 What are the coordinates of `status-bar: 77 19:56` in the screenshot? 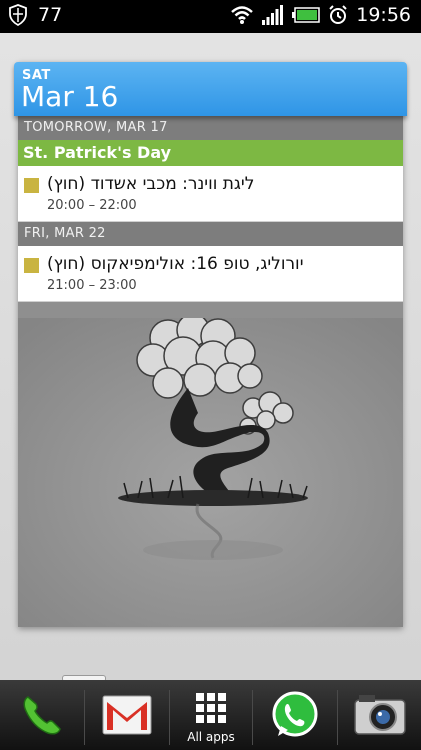 It's located at (210, 16).